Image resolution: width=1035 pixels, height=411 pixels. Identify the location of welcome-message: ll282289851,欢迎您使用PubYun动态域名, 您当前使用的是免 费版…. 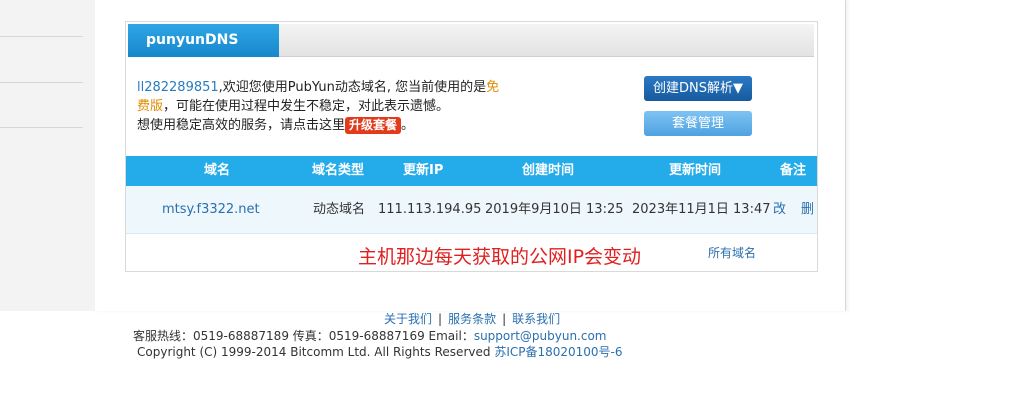
(347, 106).